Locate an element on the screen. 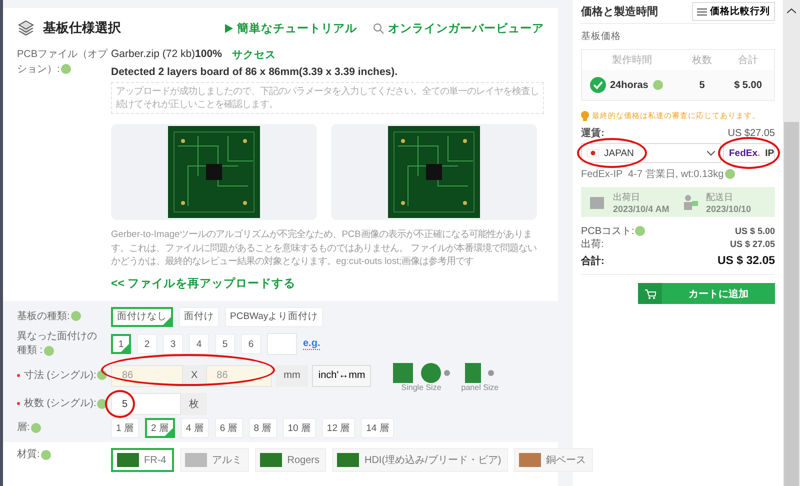  option-button: 面付けなし is located at coordinates (142, 316).